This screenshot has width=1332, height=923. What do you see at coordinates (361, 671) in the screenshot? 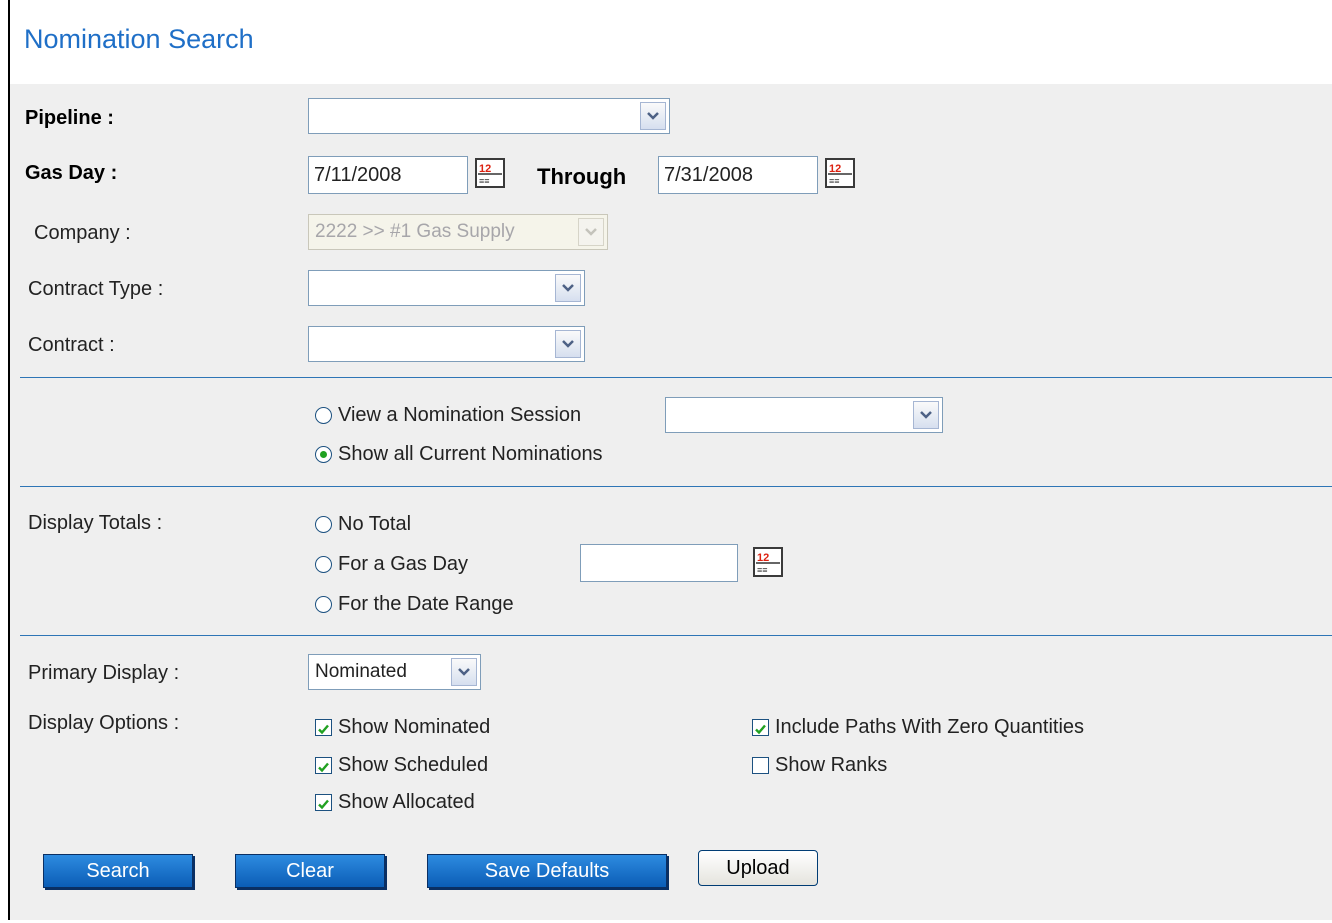
I see `primary-display-value: Nominated` at bounding box center [361, 671].